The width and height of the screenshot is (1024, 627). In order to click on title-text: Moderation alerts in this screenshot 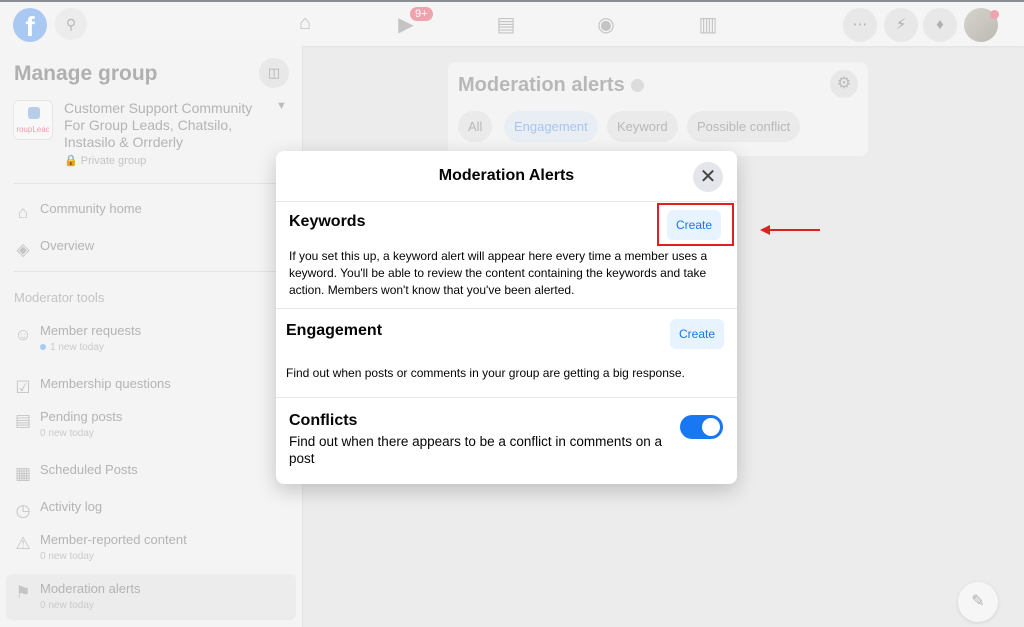, I will do `click(541, 85)`.